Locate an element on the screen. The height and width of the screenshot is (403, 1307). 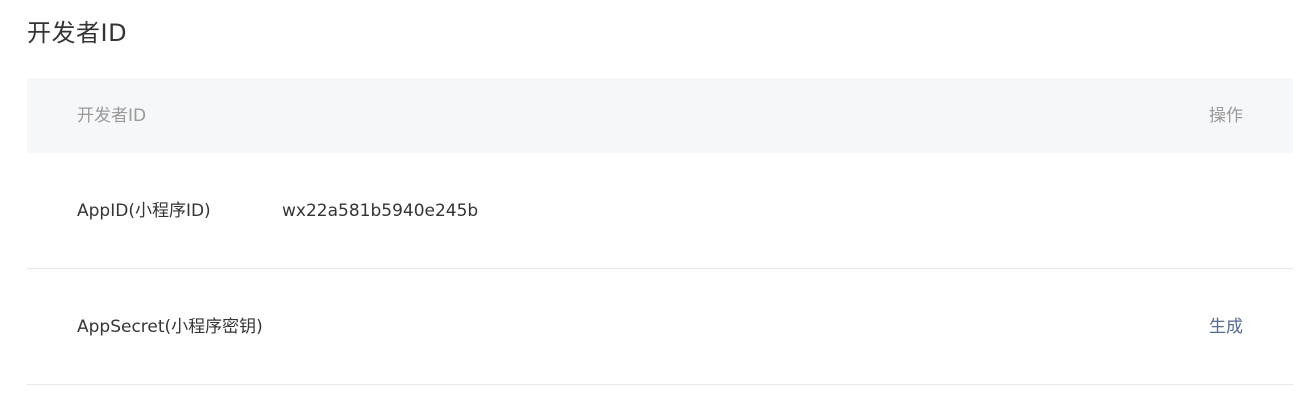
appsecret-label: AppSecret(小程序密钥) is located at coordinates (170, 327).